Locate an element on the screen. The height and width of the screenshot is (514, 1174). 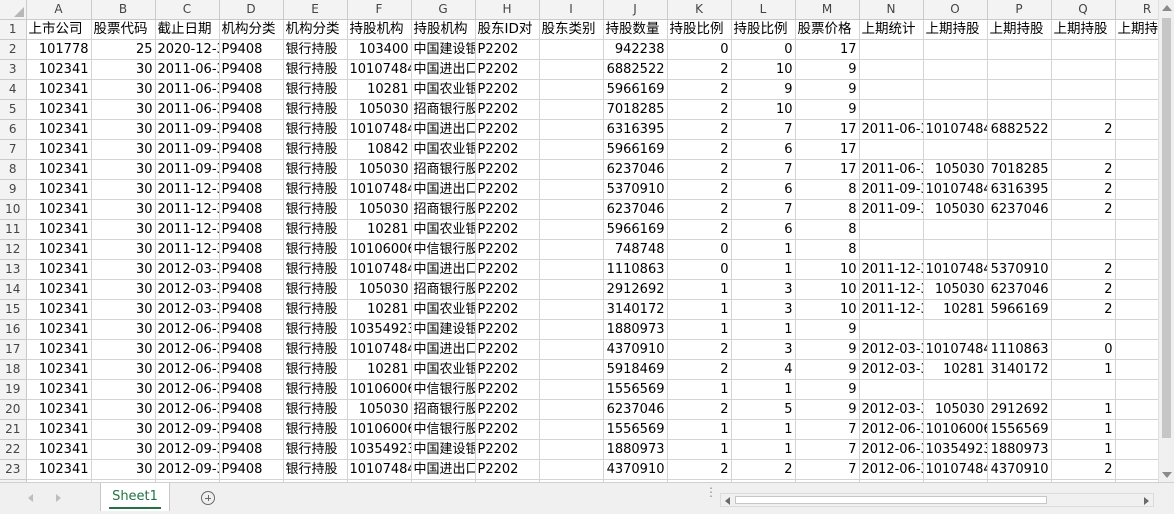
cell: 4370910 is located at coordinates (635, 469).